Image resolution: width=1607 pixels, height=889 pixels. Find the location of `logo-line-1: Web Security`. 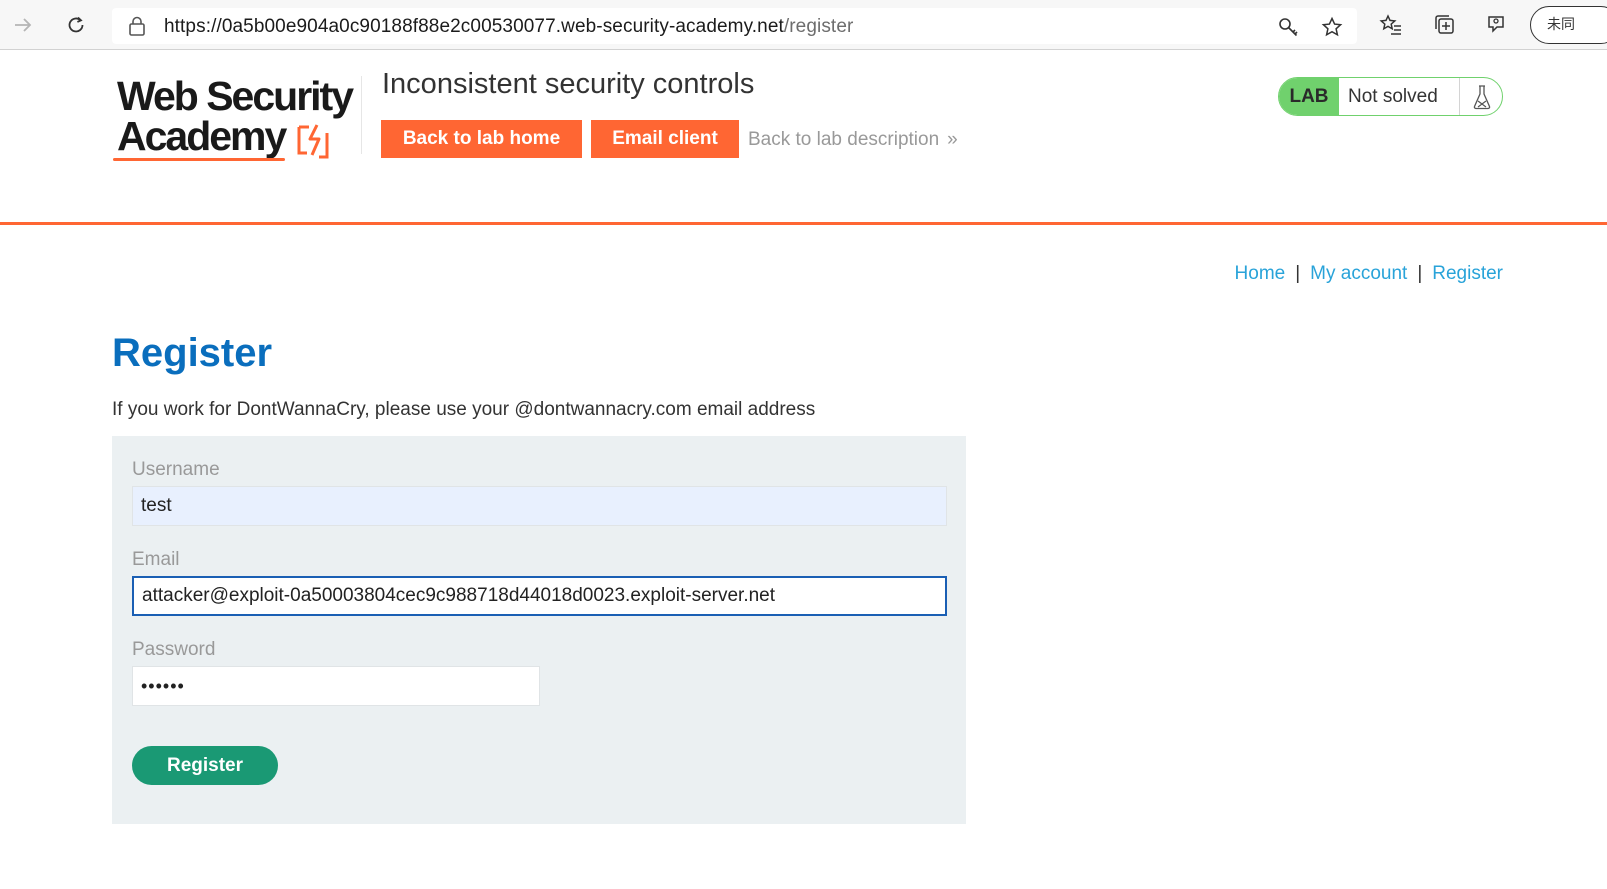

logo-line-1: Web Security is located at coordinates (235, 96).